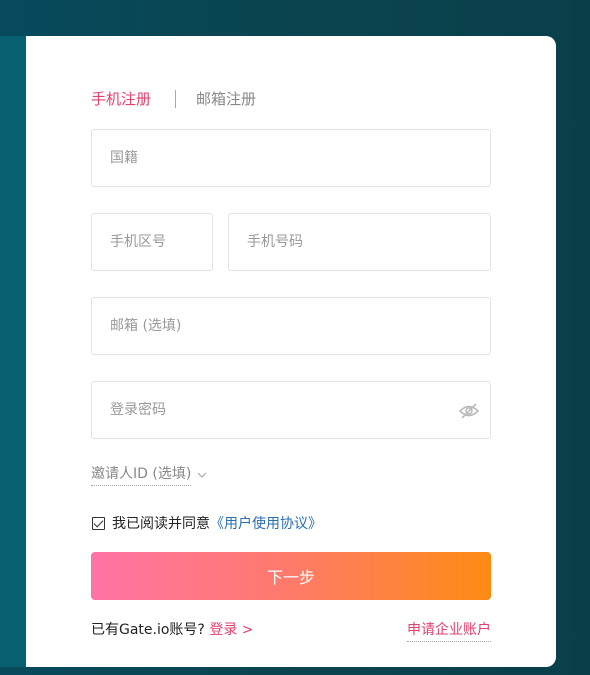  I want to click on agreement-row: 我已阅读并同意 《用户使用协议》, so click(207, 523).